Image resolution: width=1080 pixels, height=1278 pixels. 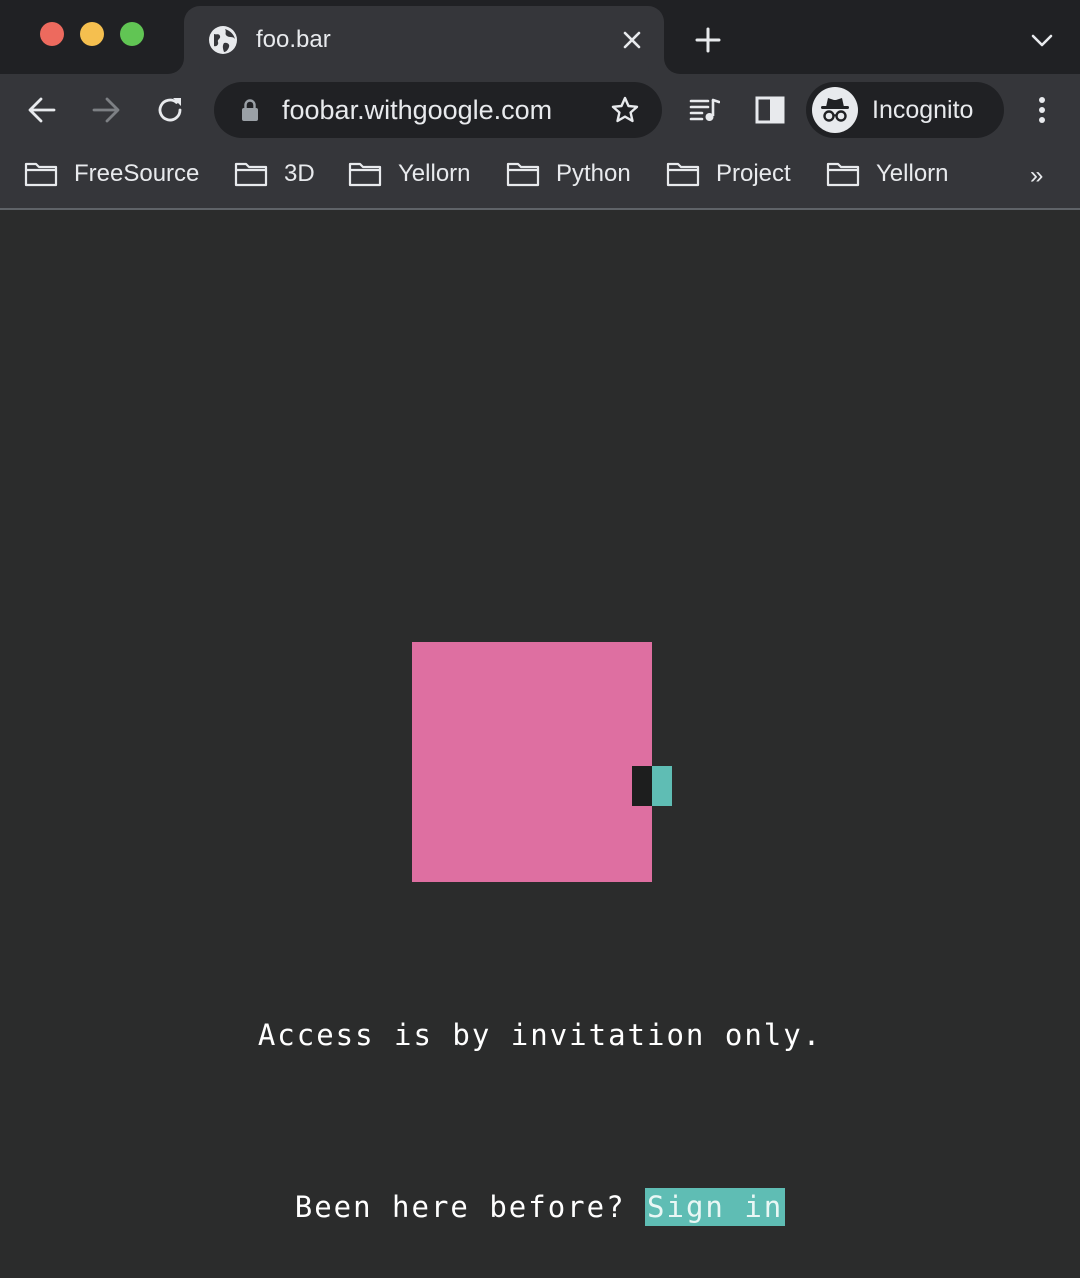 I want to click on window-close-button, so click(x=52, y=34).